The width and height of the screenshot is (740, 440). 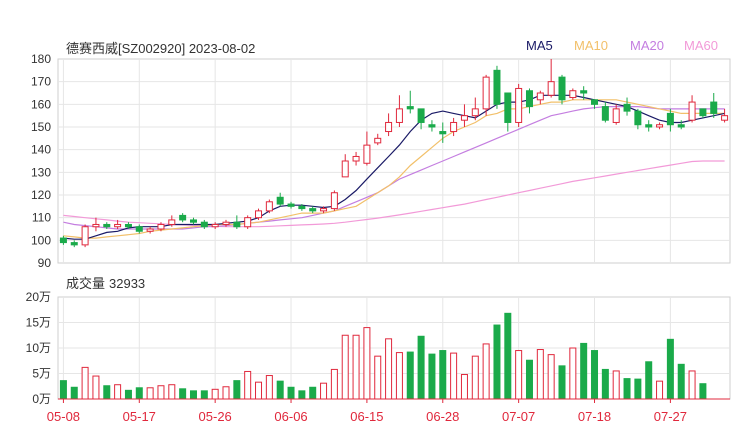 What do you see at coordinates (670, 416) in the screenshot?
I see `date-tick-label: 07-27` at bounding box center [670, 416].